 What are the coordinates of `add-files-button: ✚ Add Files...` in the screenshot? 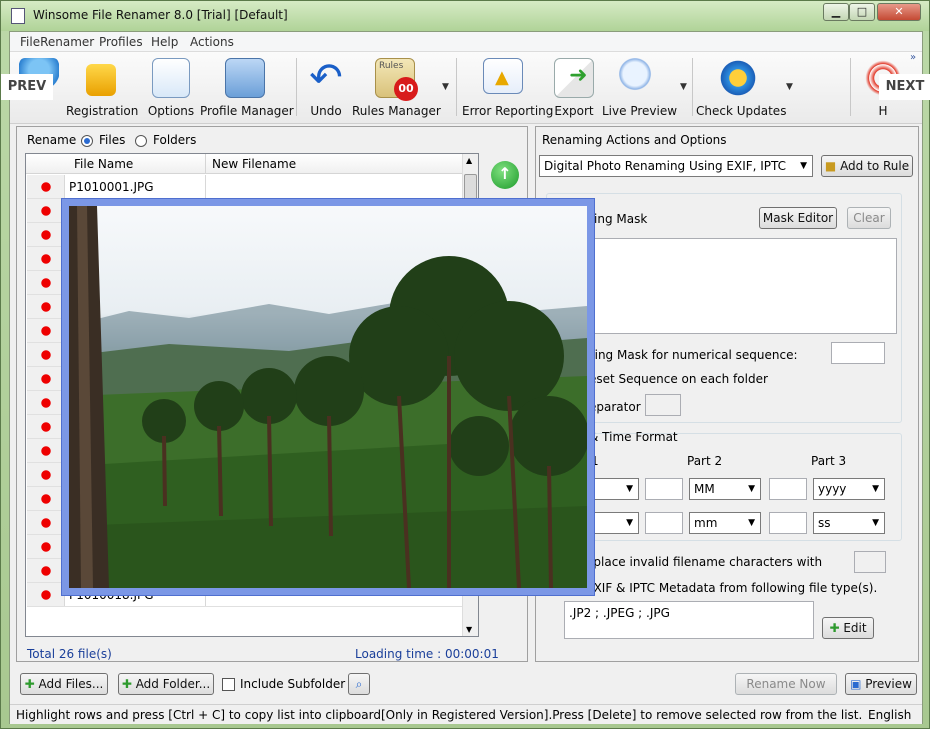 It's located at (64, 684).